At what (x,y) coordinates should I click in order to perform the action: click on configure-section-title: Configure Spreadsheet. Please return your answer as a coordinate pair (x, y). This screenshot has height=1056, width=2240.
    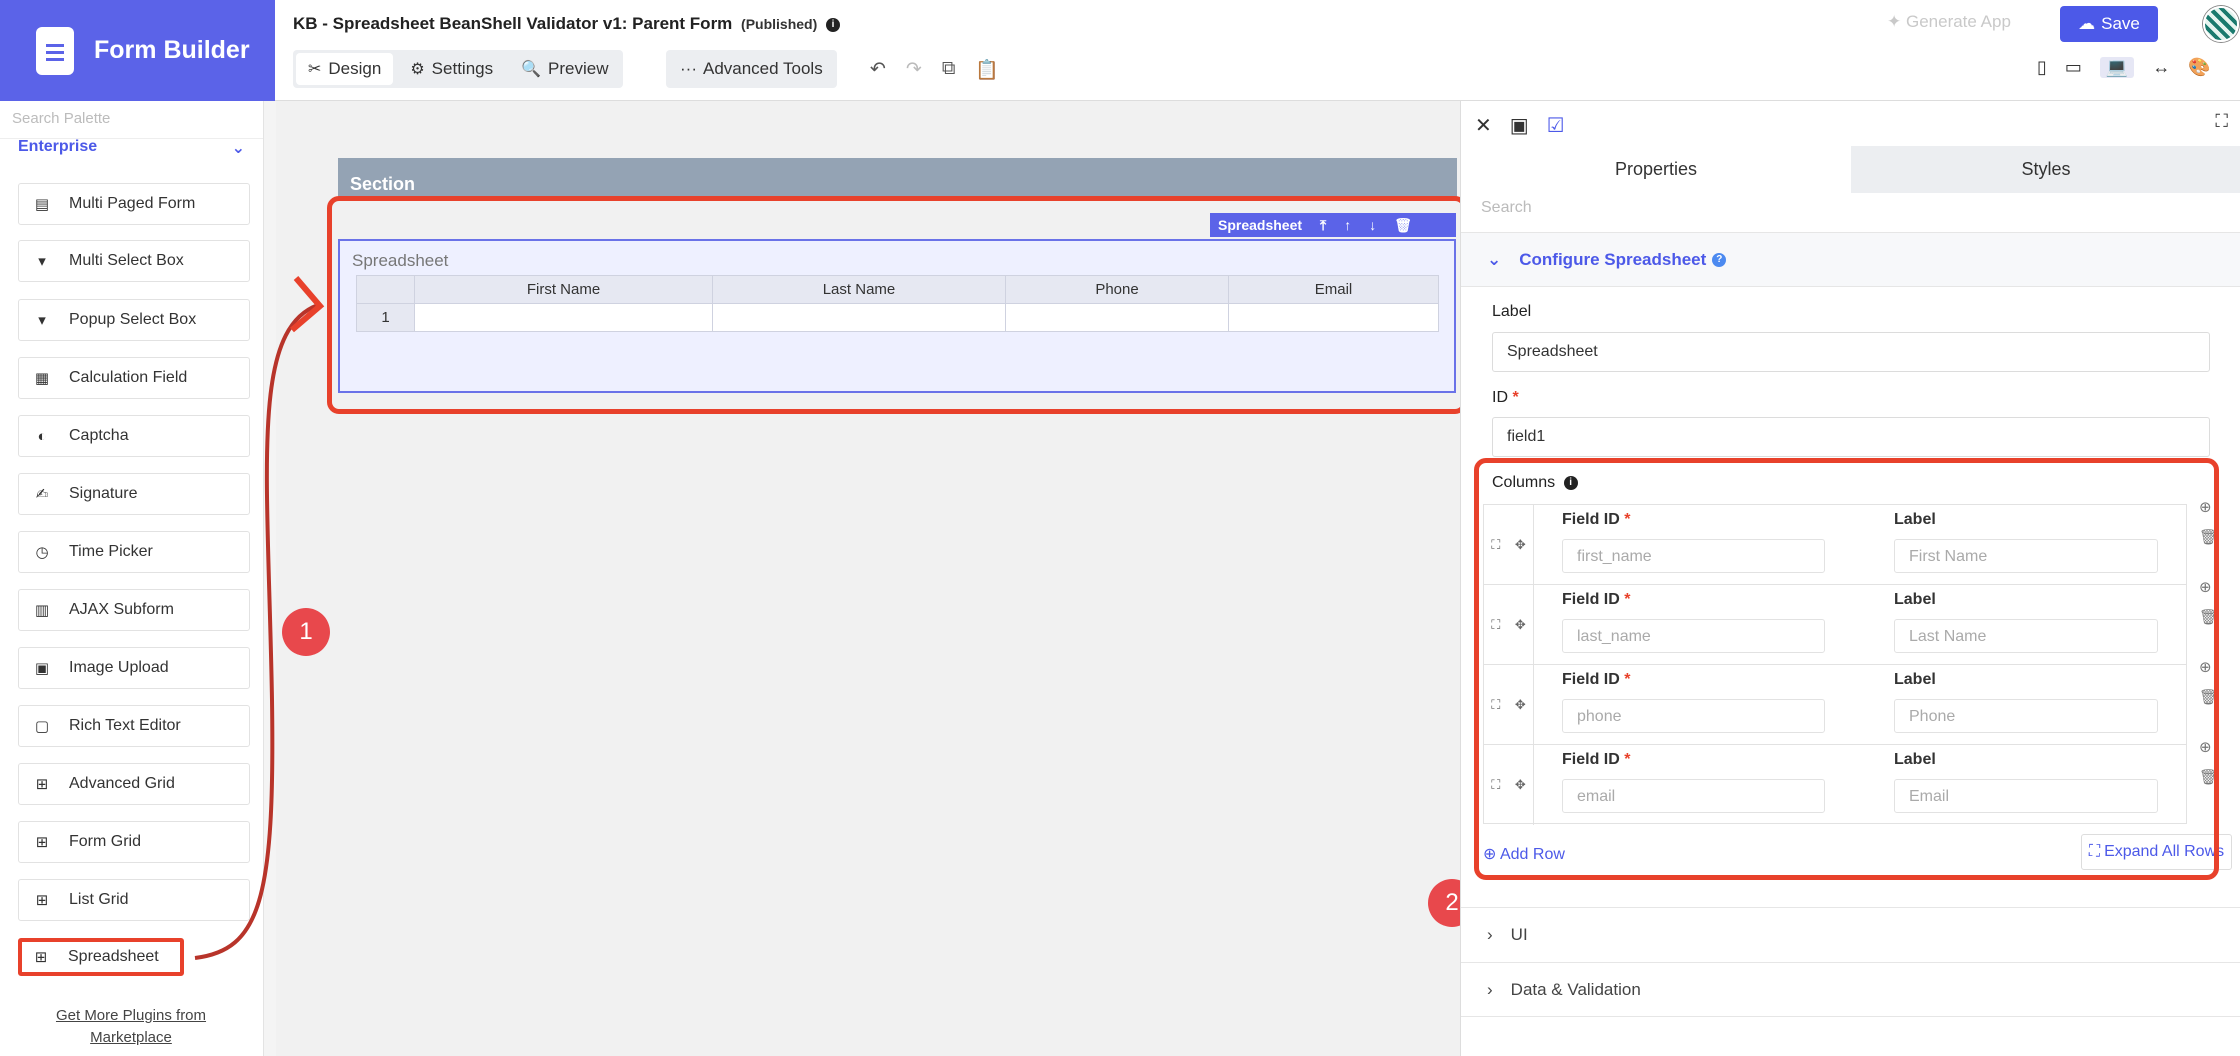
    Looking at the image, I should click on (1613, 259).